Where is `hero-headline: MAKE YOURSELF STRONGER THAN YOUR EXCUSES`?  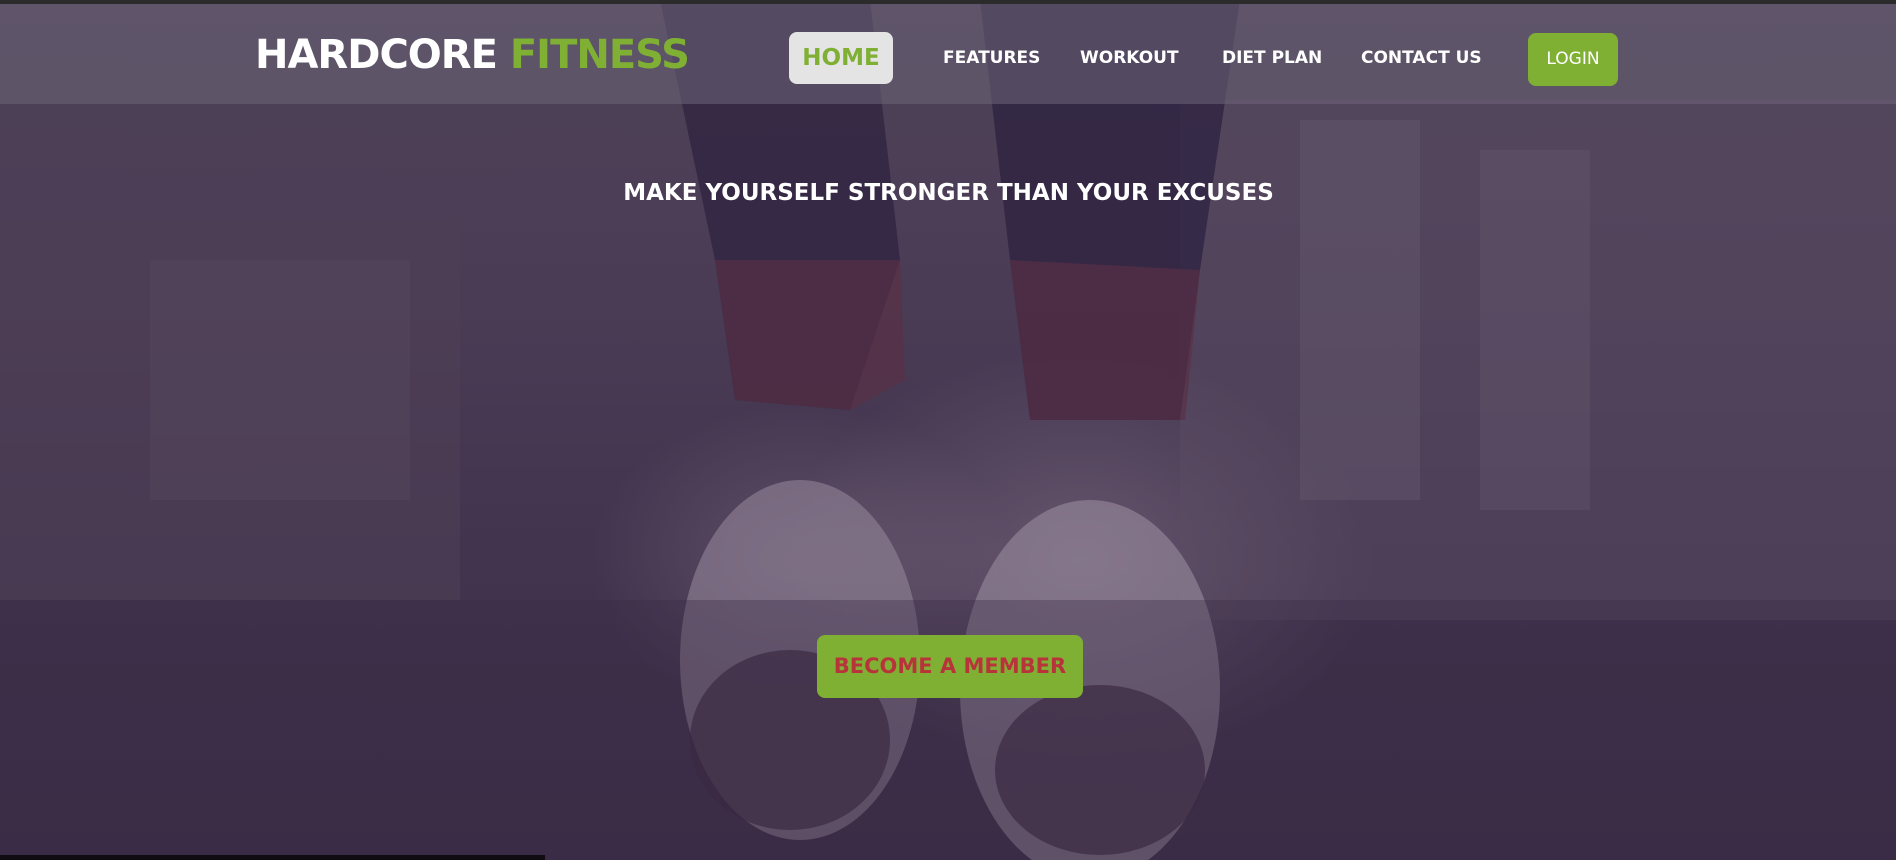 hero-headline: MAKE YOURSELF STRONGER THAN YOUR EXCUSES is located at coordinates (948, 193).